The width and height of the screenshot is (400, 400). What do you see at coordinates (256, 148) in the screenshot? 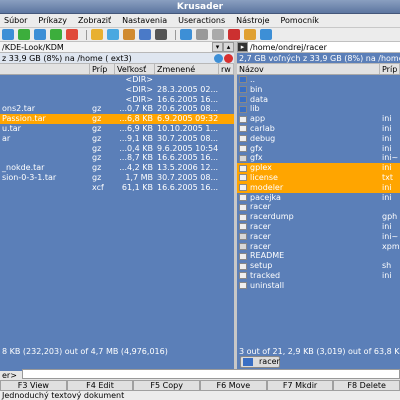
I see `right-cell-name: gfx` at bounding box center [256, 148].